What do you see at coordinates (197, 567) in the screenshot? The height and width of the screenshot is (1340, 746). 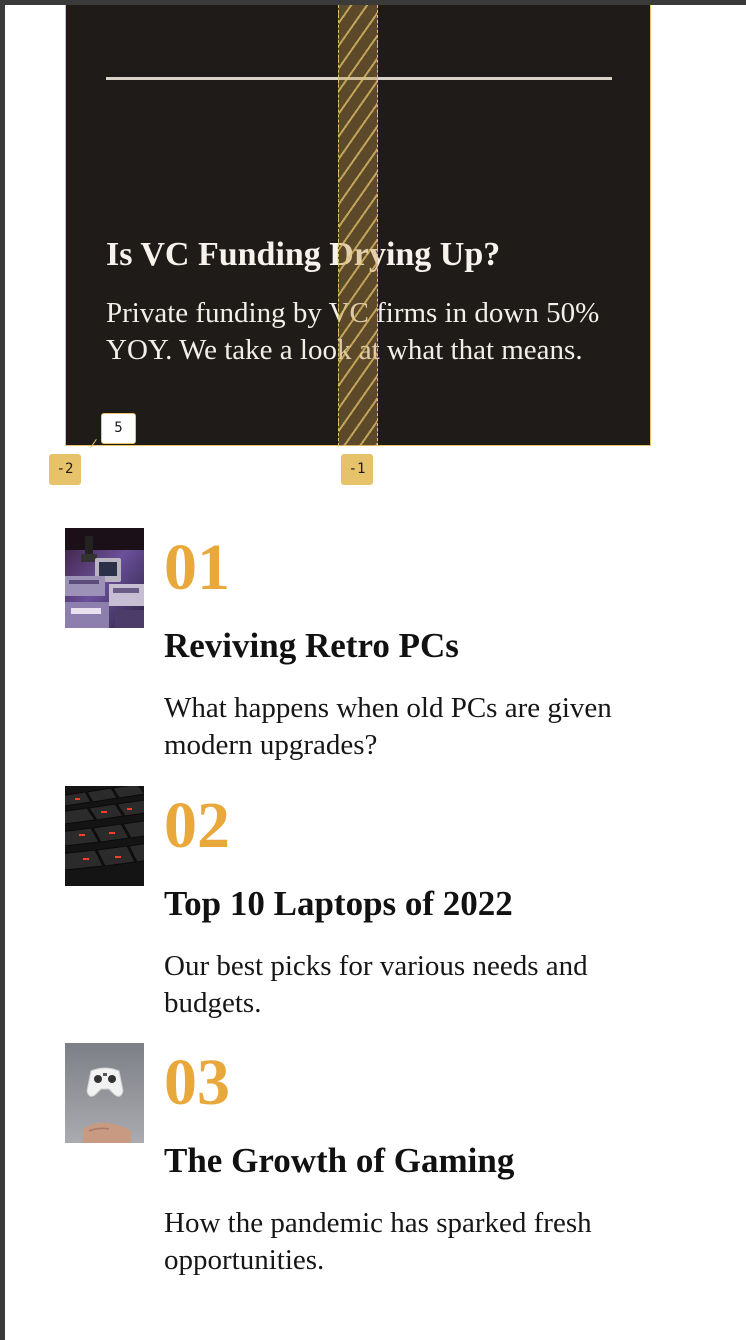 I see `article-number: 01` at bounding box center [197, 567].